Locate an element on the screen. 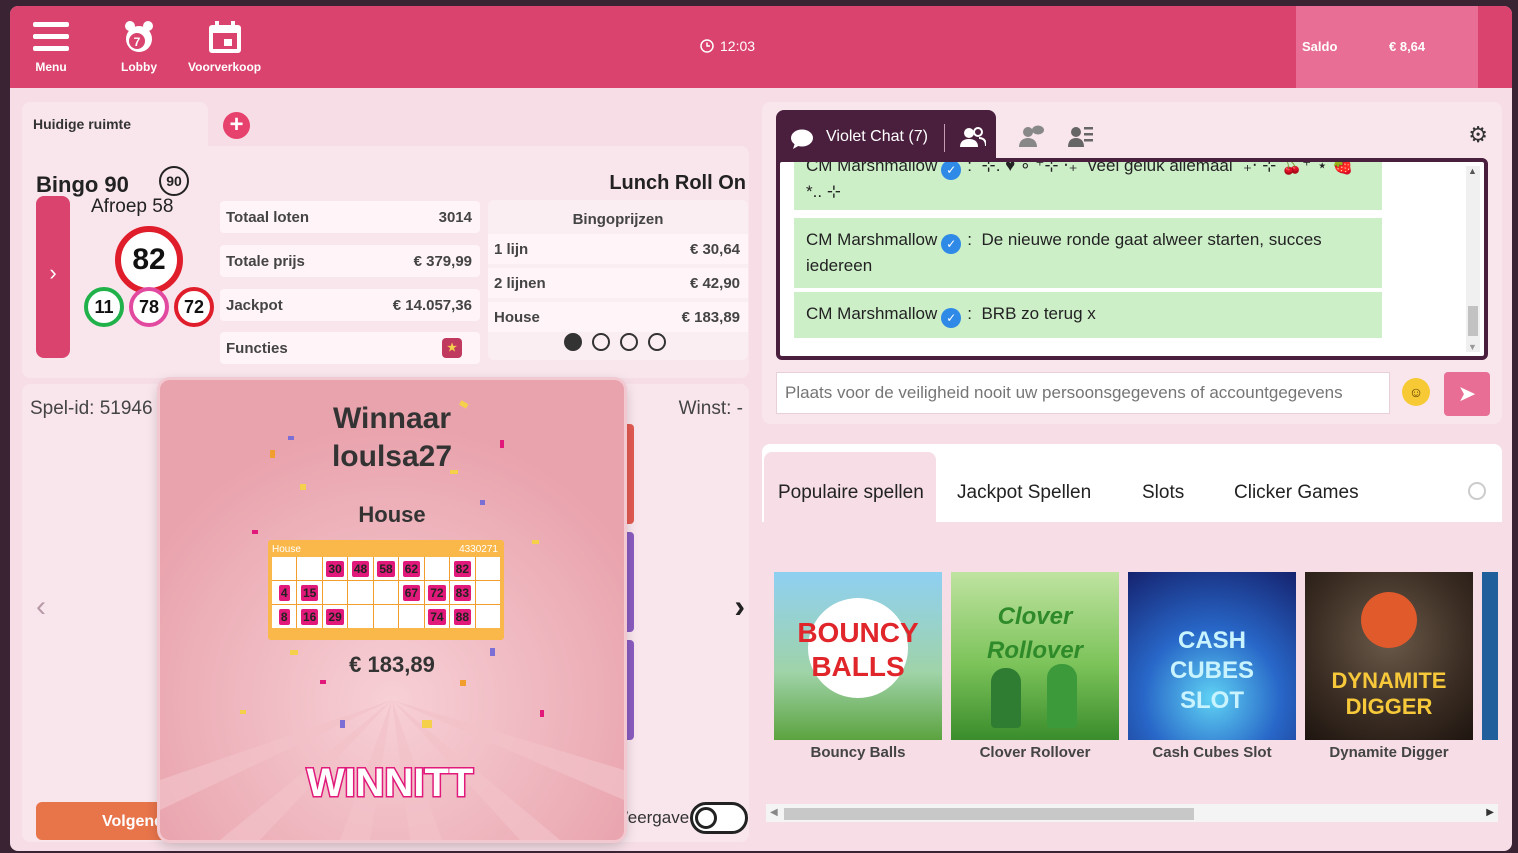 This screenshot has width=1518, height=853. game-thumbnail: BOUNCY BALLS is located at coordinates (858, 656).